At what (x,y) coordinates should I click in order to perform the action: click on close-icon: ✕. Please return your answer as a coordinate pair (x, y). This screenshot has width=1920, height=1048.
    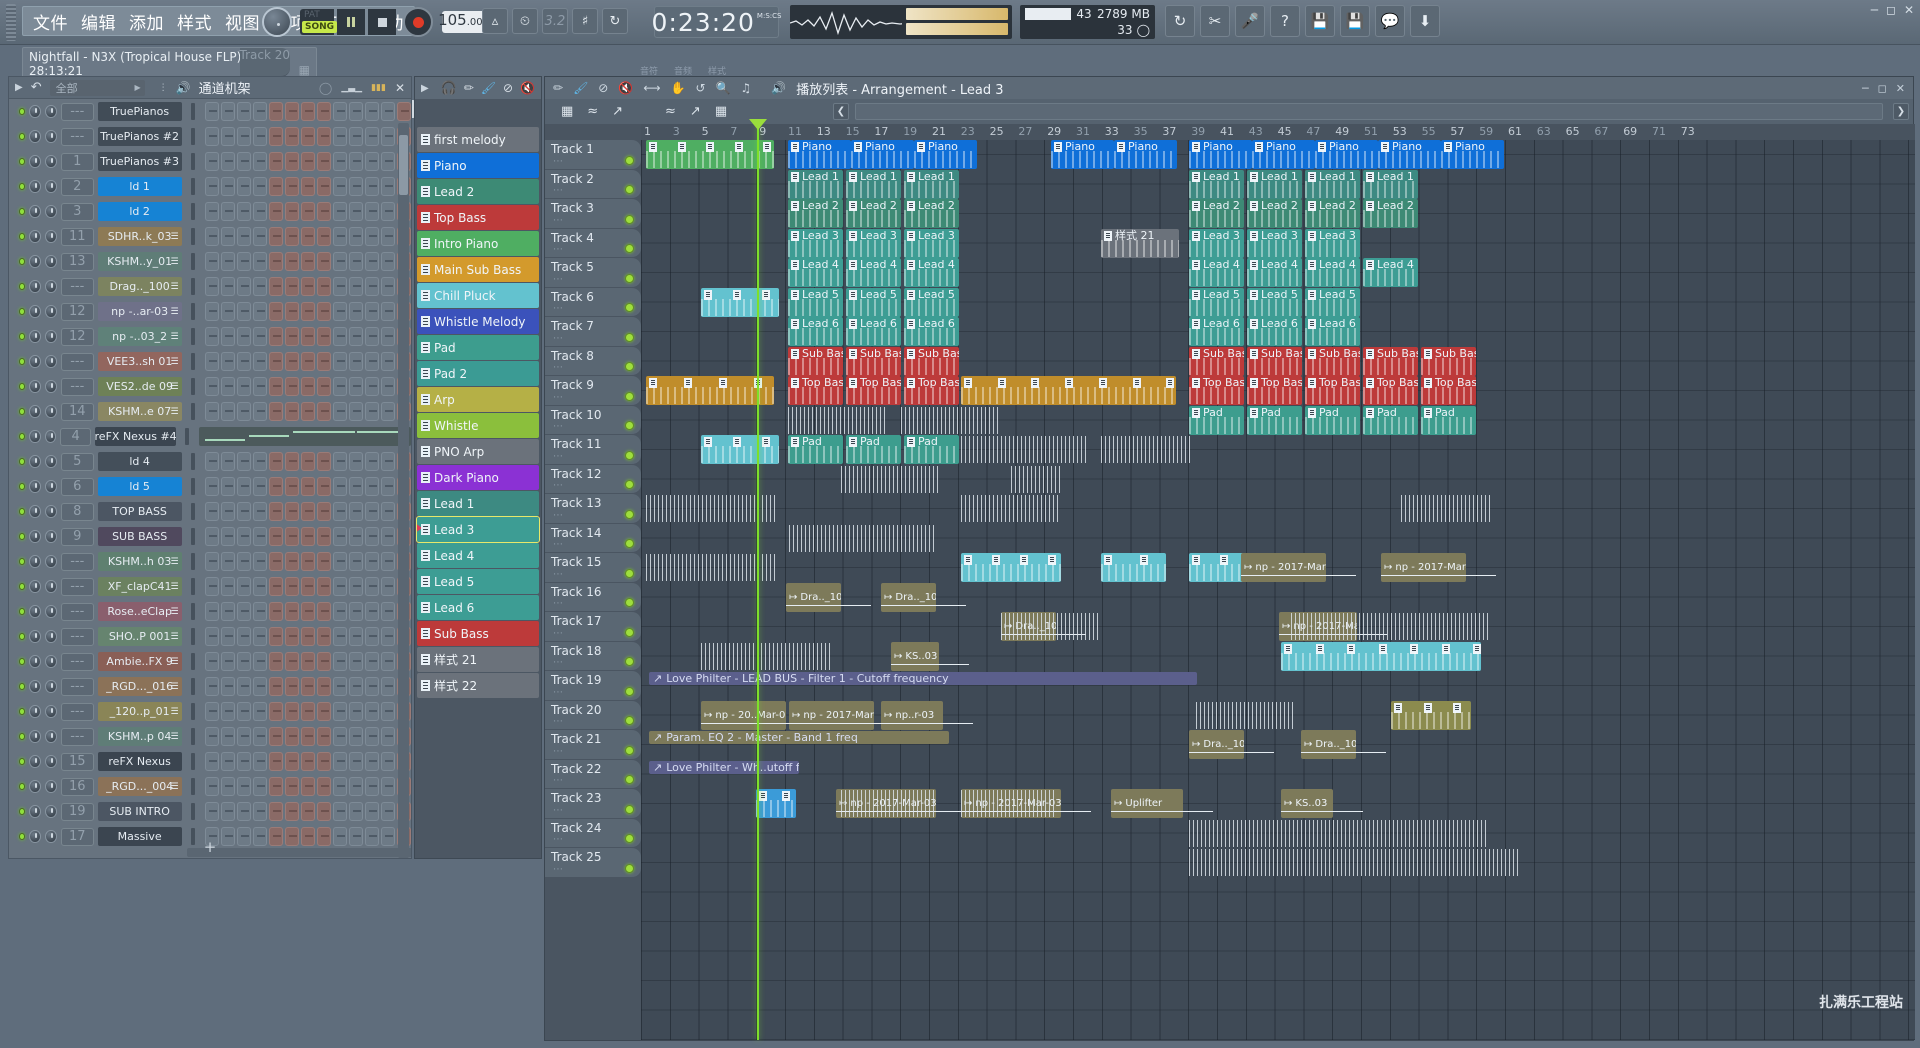
    Looking at the image, I should click on (1909, 10).